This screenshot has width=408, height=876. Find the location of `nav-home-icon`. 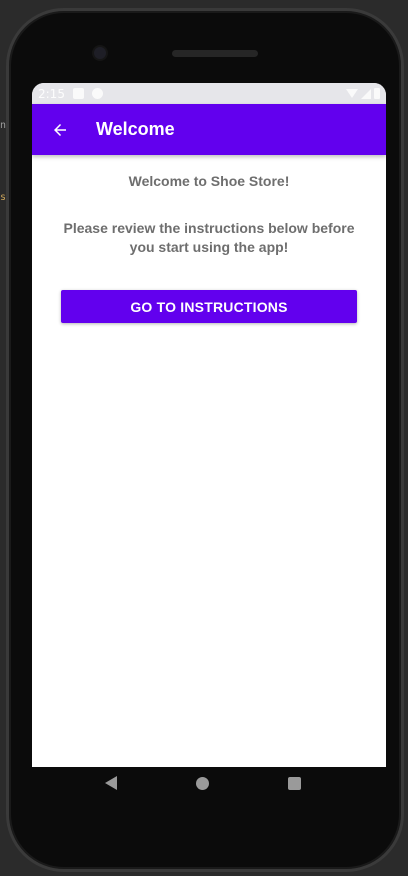

nav-home-icon is located at coordinates (202, 783).